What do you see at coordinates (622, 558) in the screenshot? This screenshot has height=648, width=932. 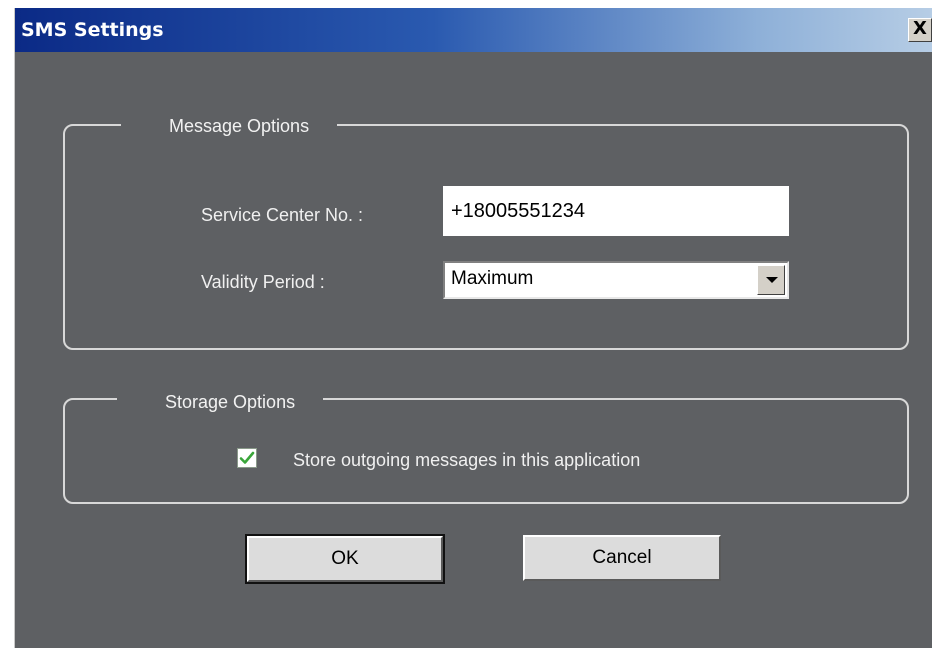 I see `cancel-button: Cancel` at bounding box center [622, 558].